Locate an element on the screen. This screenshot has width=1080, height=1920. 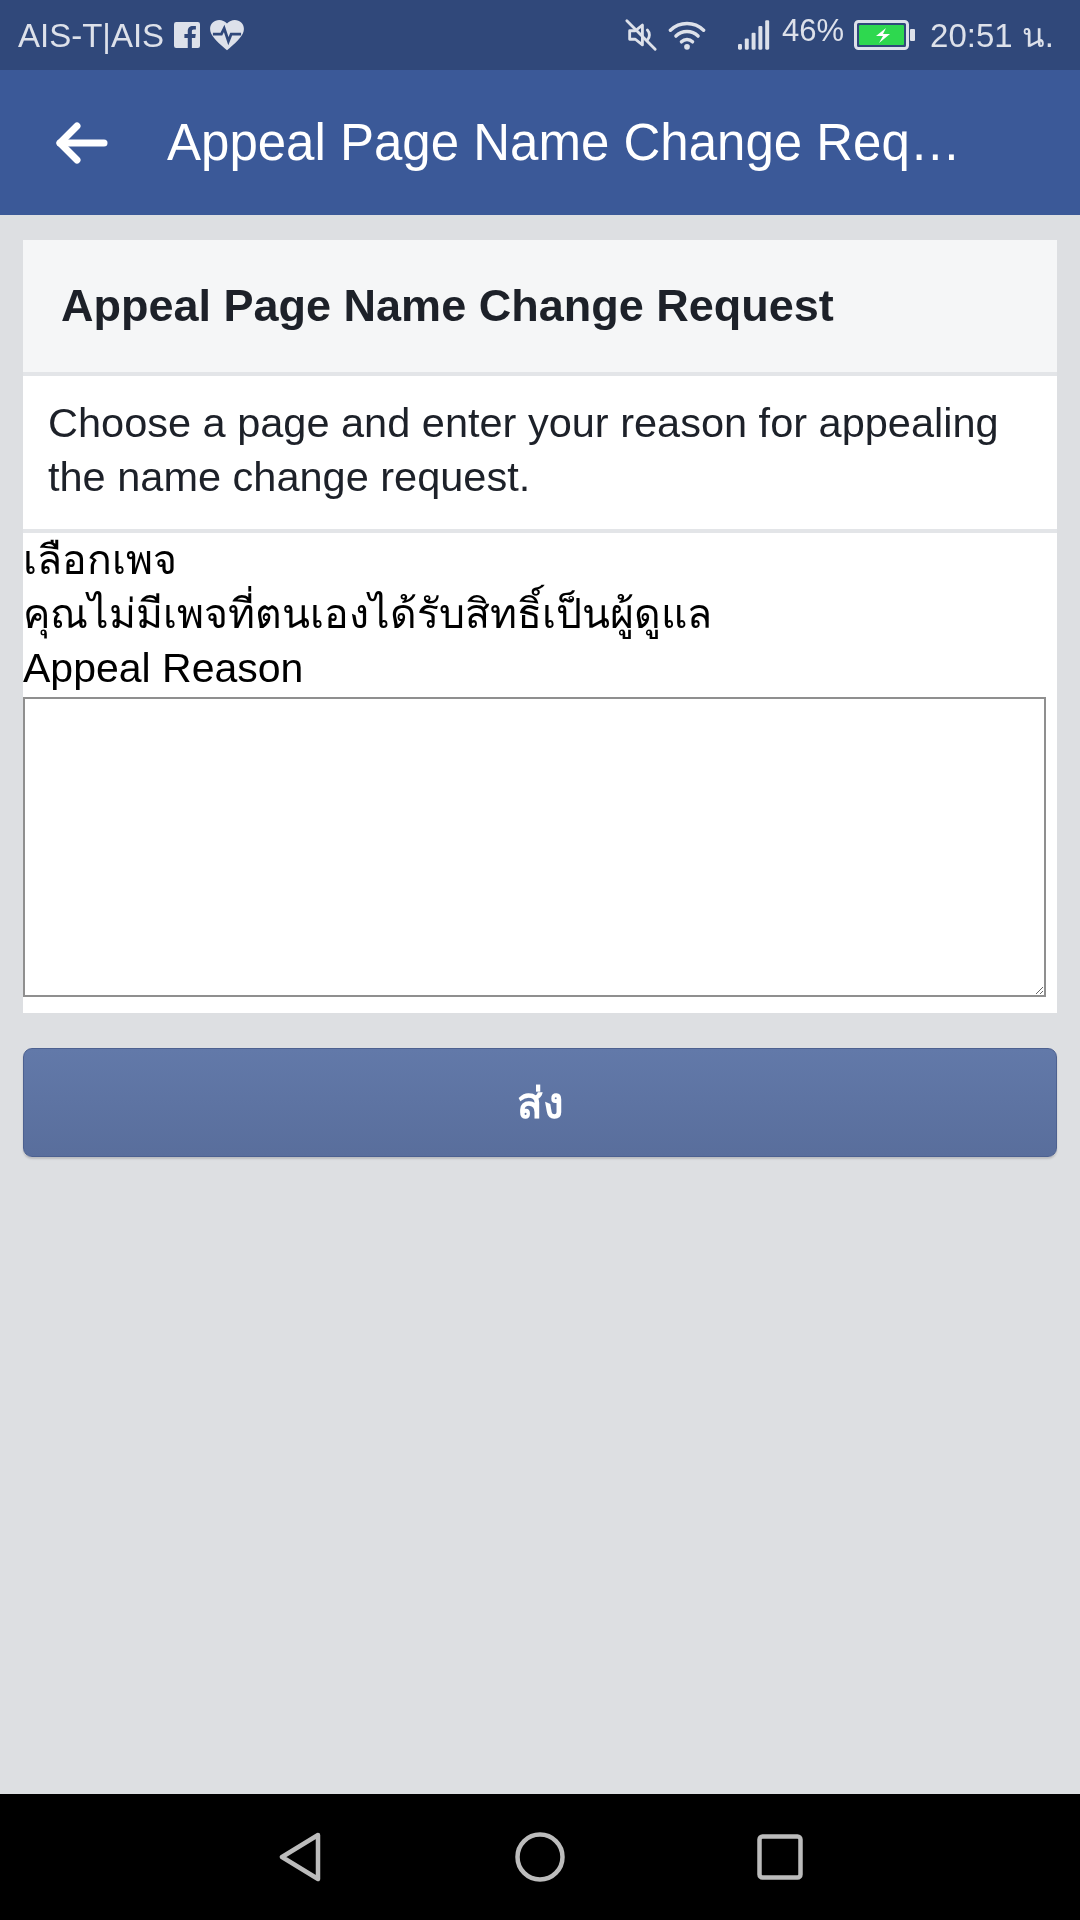
description-text: Choose a page and enter your reason for appealing the name change request. is located at coordinates (540, 454).